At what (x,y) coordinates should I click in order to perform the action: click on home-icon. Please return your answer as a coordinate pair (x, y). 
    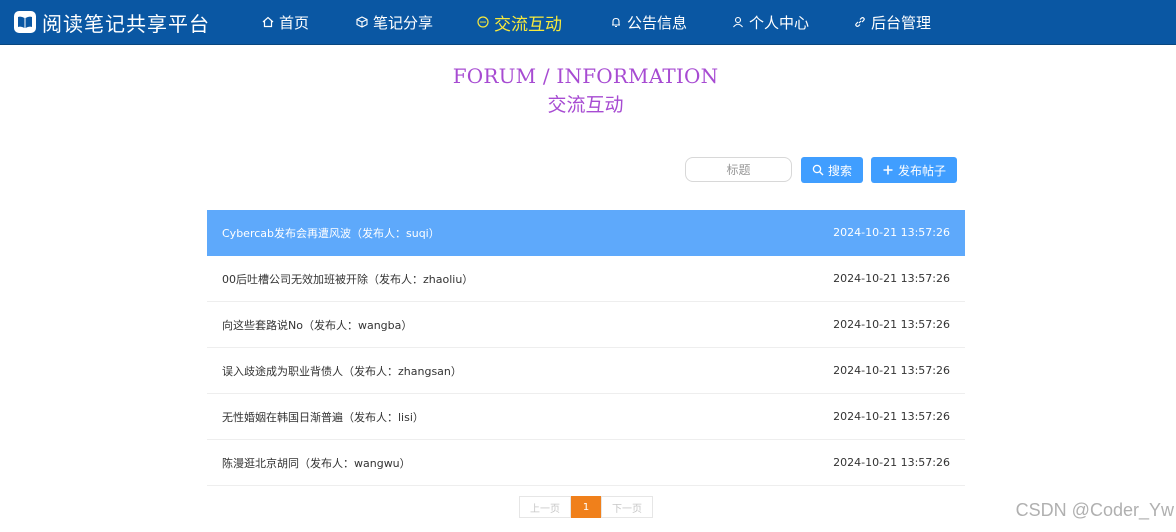
    Looking at the image, I should click on (268, 22).